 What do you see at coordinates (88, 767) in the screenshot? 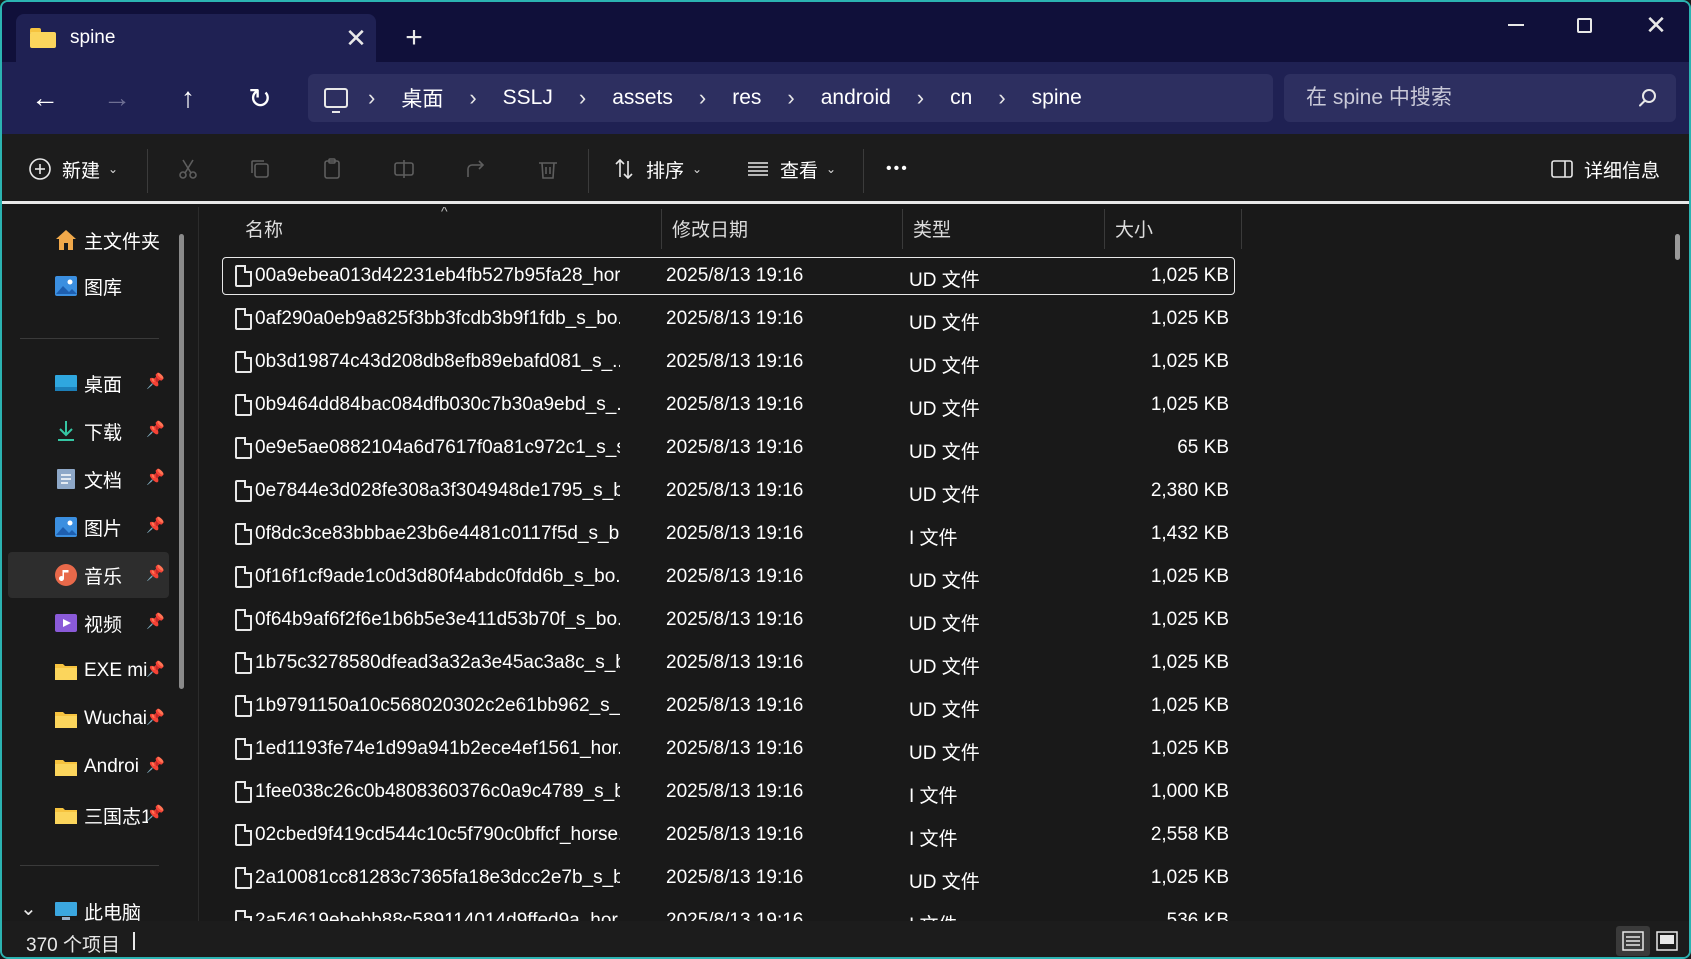
I see `sidebar-item-android-folder: Androi 📌` at bounding box center [88, 767].